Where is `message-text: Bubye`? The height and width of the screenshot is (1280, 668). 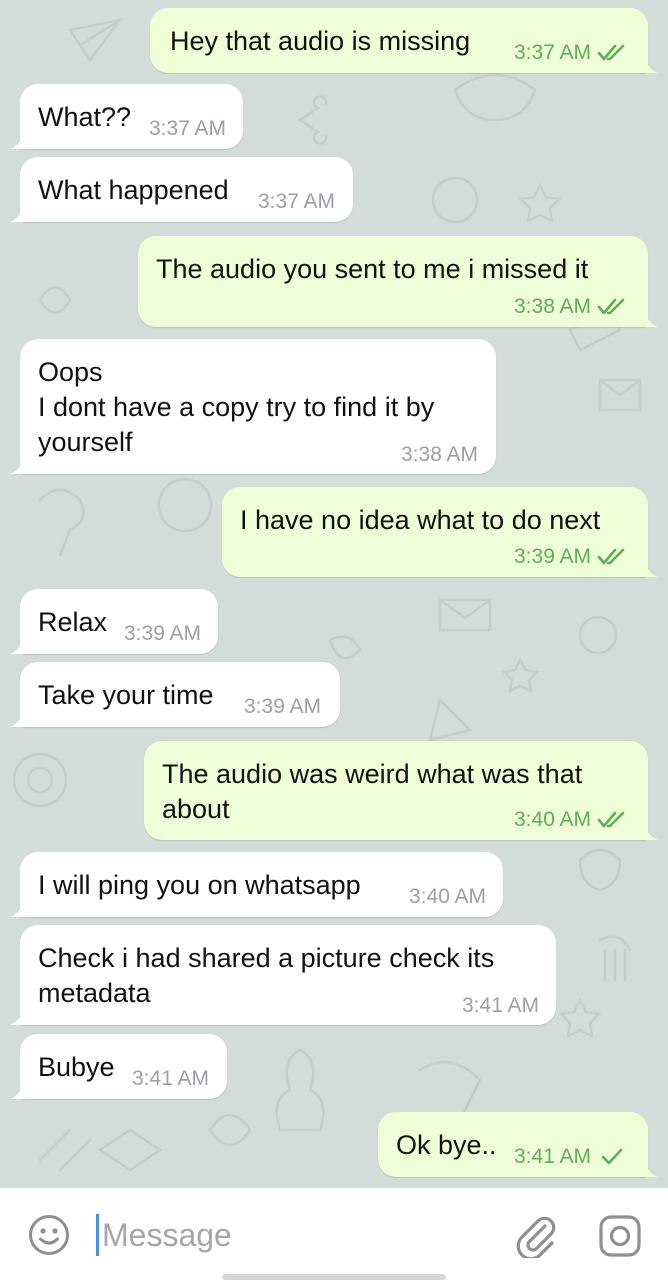 message-text: Bubye is located at coordinates (76, 1067).